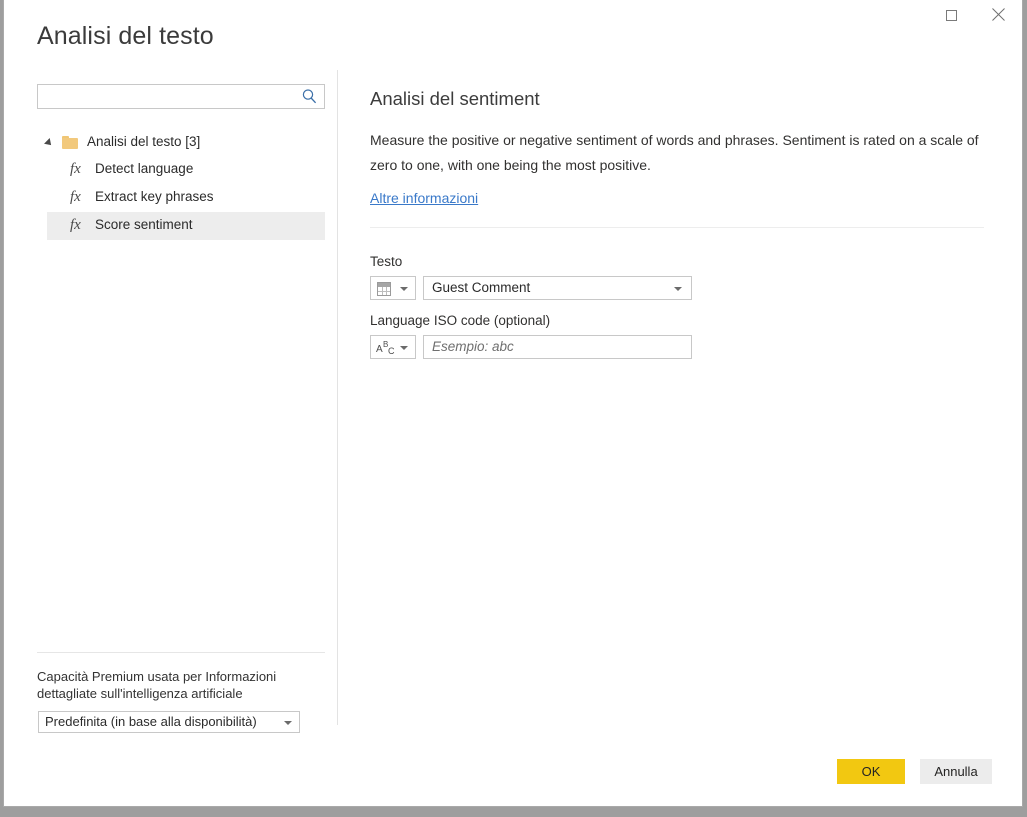  What do you see at coordinates (385, 348) in the screenshot?
I see `abc-text-icon: ABC` at bounding box center [385, 348].